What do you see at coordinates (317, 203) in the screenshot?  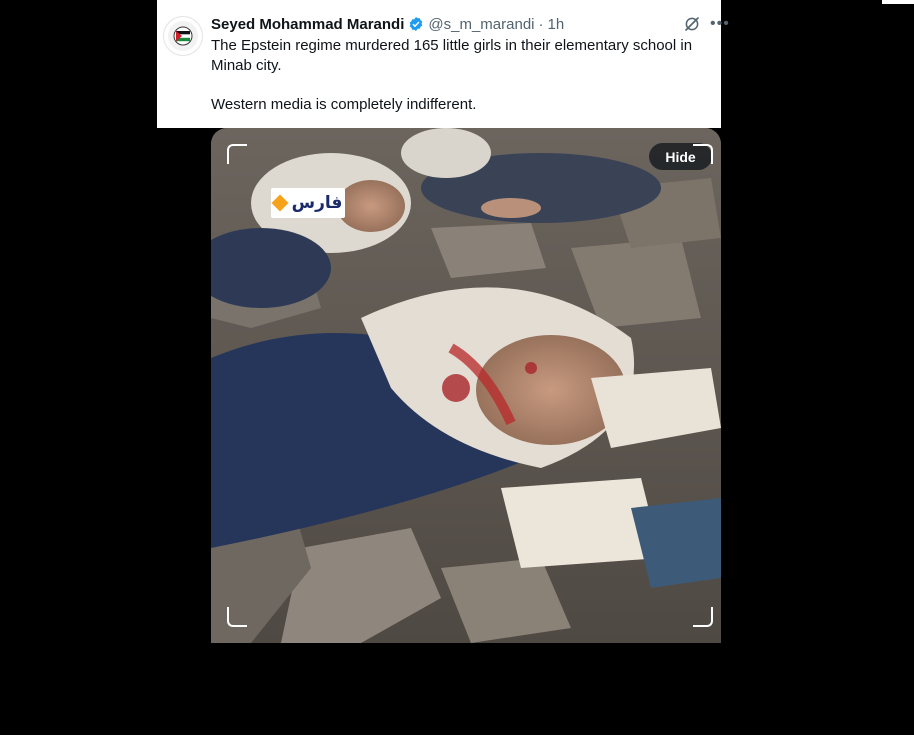 I see `fars-logo-text: فارس` at bounding box center [317, 203].